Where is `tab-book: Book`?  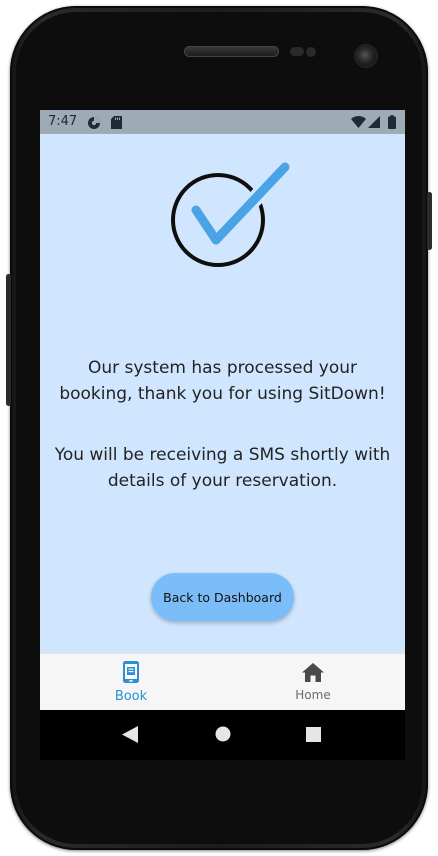
tab-book: Book is located at coordinates (131, 682).